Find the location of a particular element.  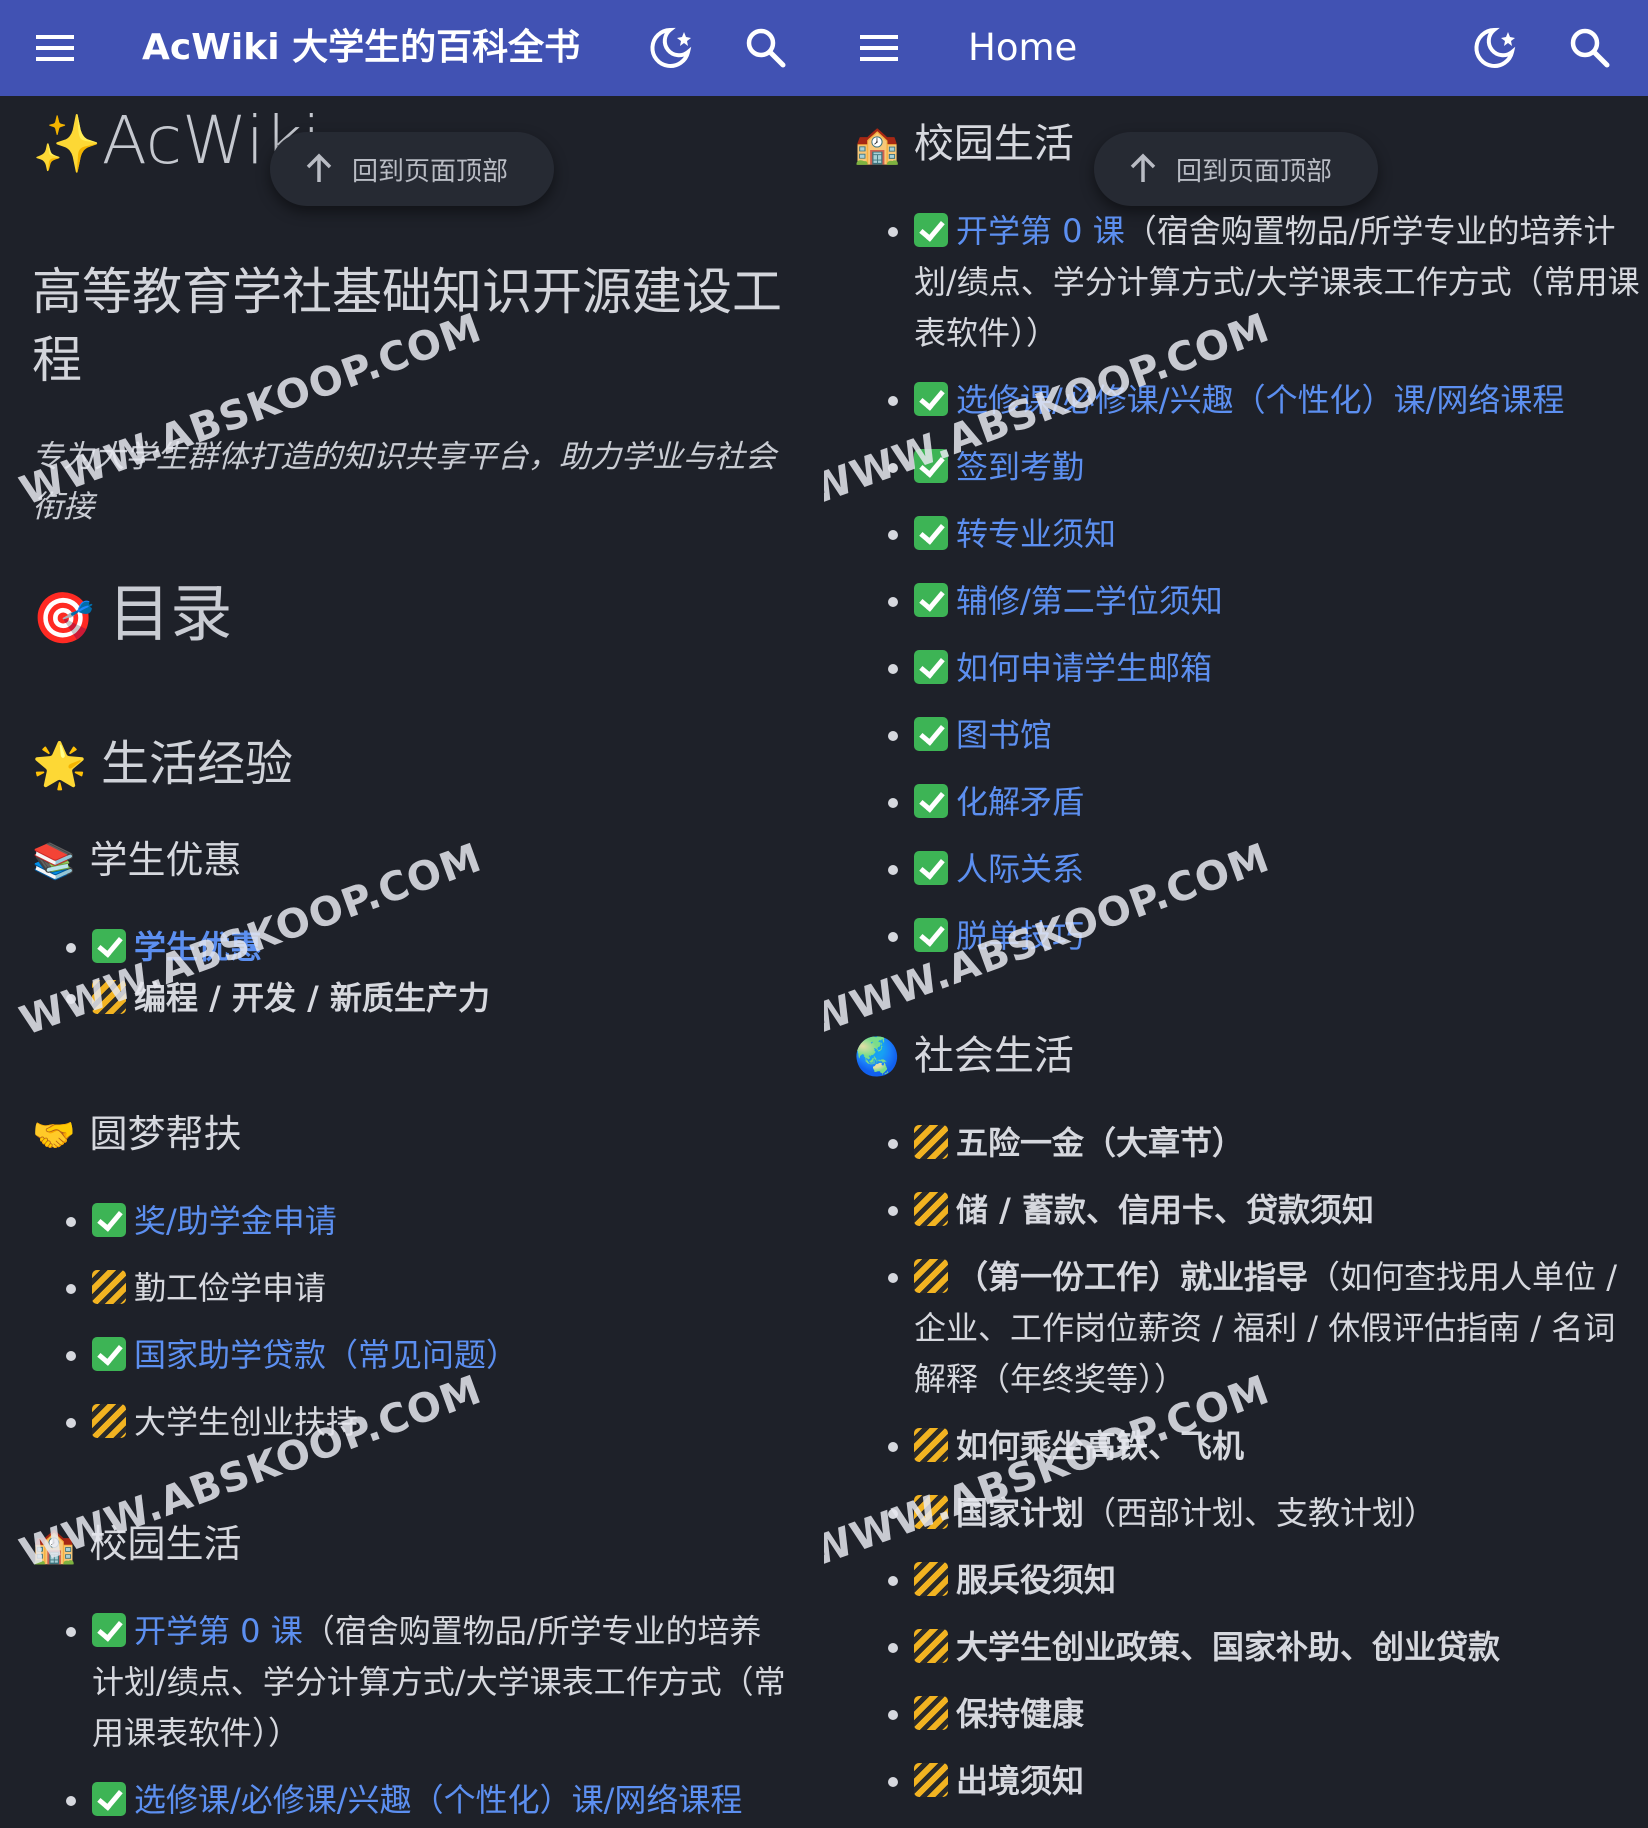

top-app-bar: AcWiki 大学生的百科全书 is located at coordinates (412, 48).